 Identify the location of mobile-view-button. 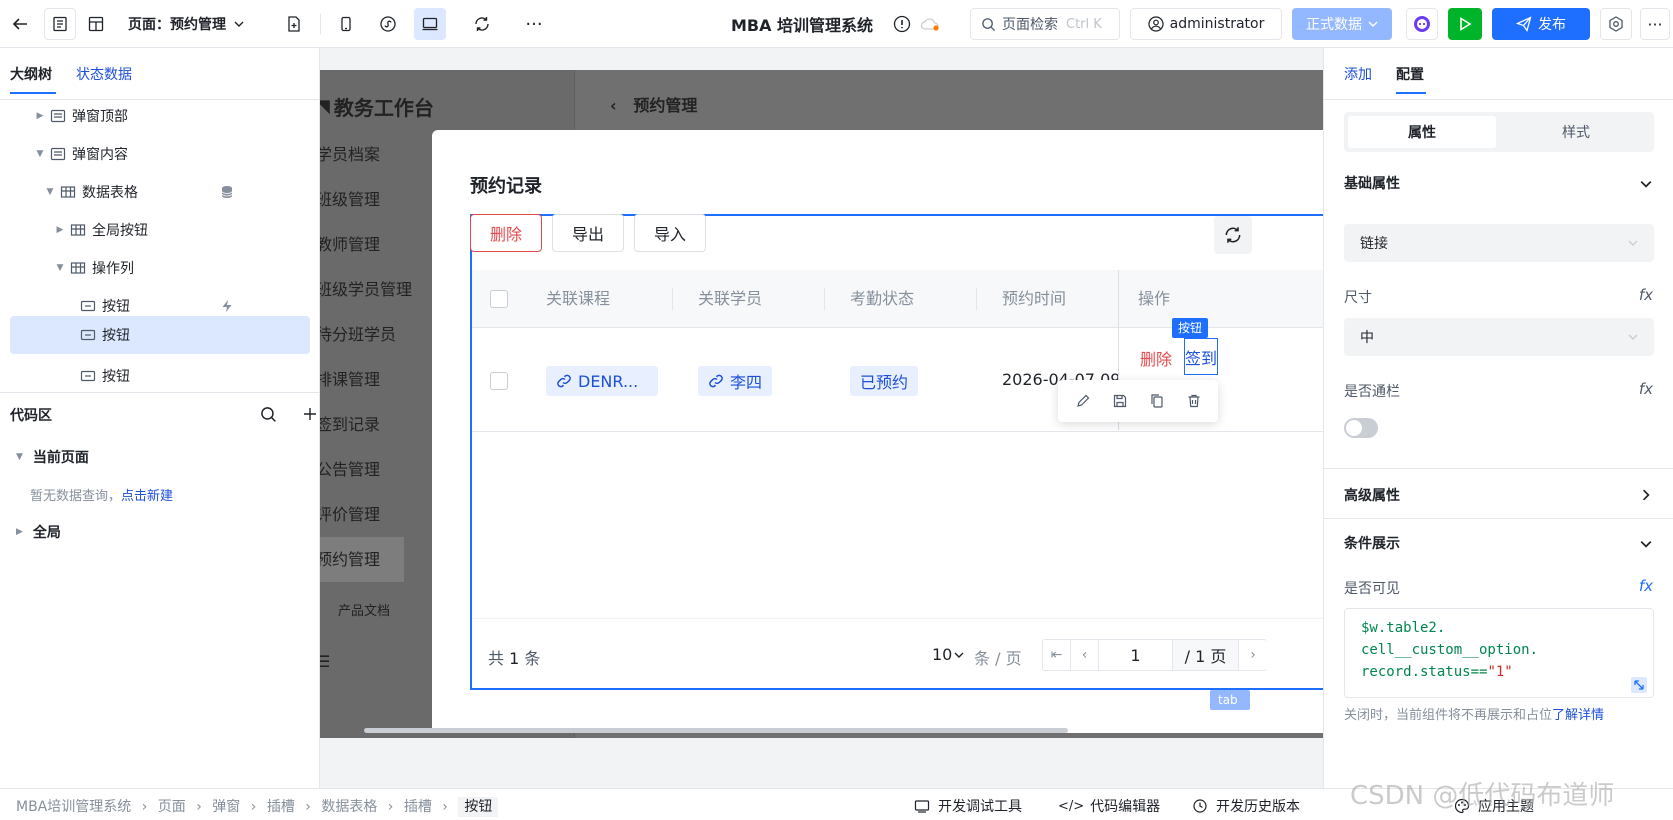
(346, 24).